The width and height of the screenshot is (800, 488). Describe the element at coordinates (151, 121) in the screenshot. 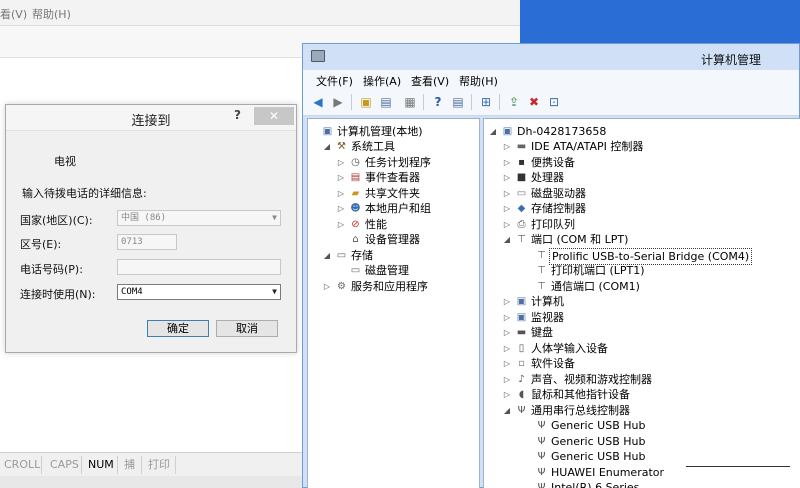

I see `dialog-title: 连接到` at that location.